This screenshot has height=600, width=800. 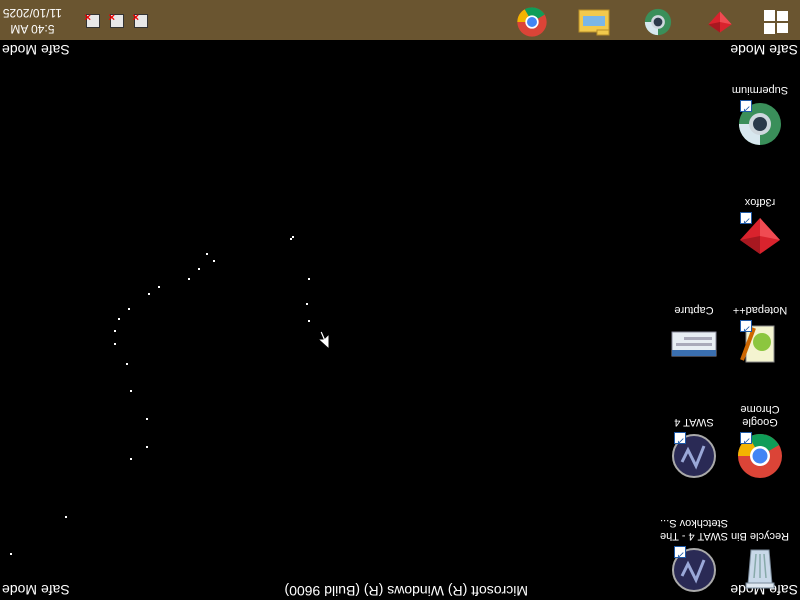 I want to click on network-error-icon, so click(x=141, y=21).